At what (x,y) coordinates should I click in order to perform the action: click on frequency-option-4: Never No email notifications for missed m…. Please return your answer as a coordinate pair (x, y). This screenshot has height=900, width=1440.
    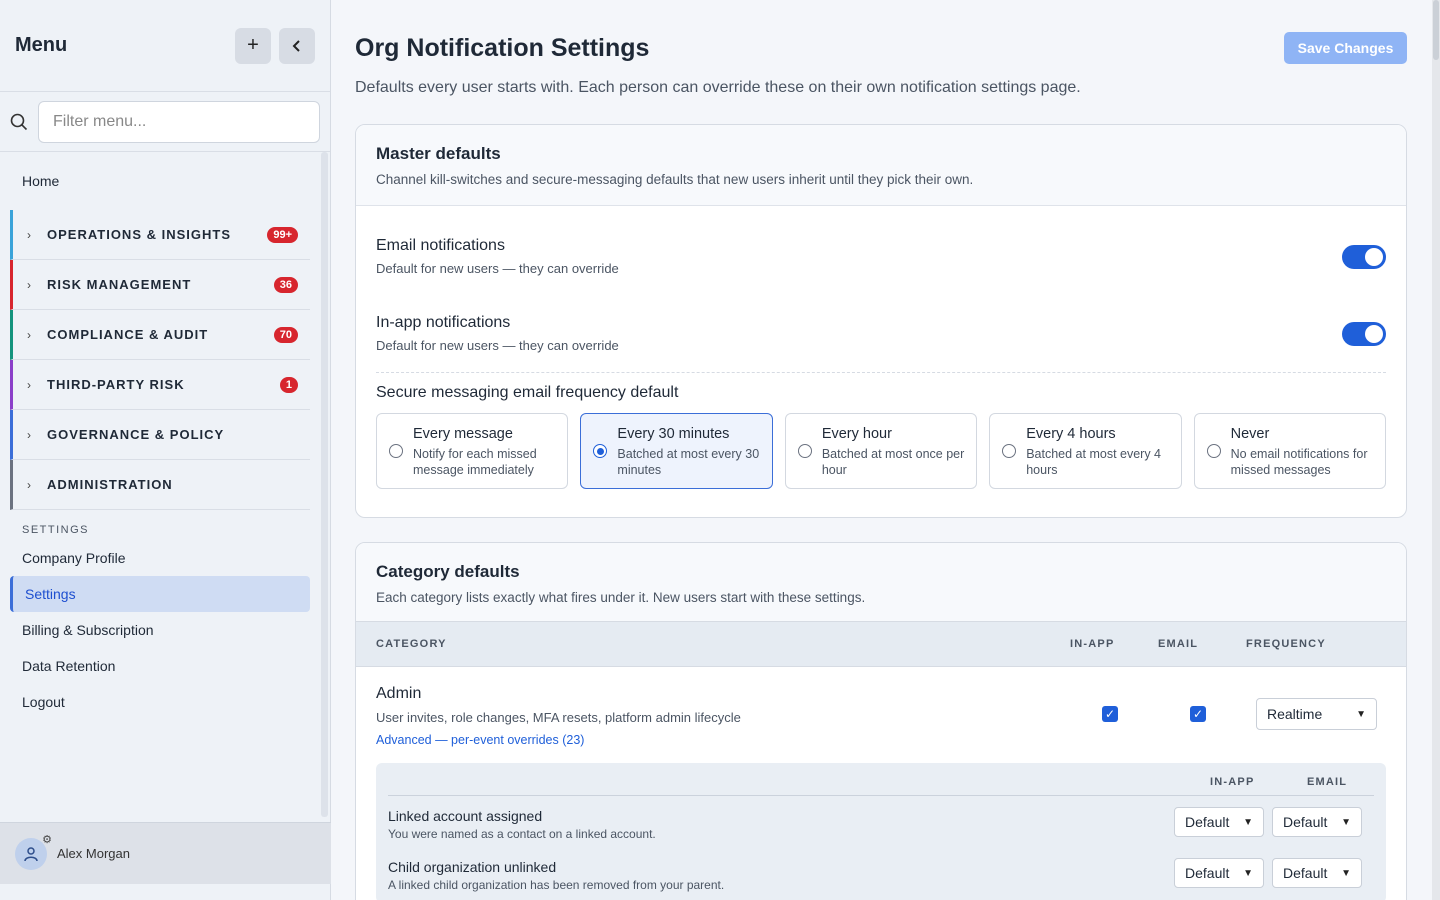
    Looking at the image, I should click on (1290, 451).